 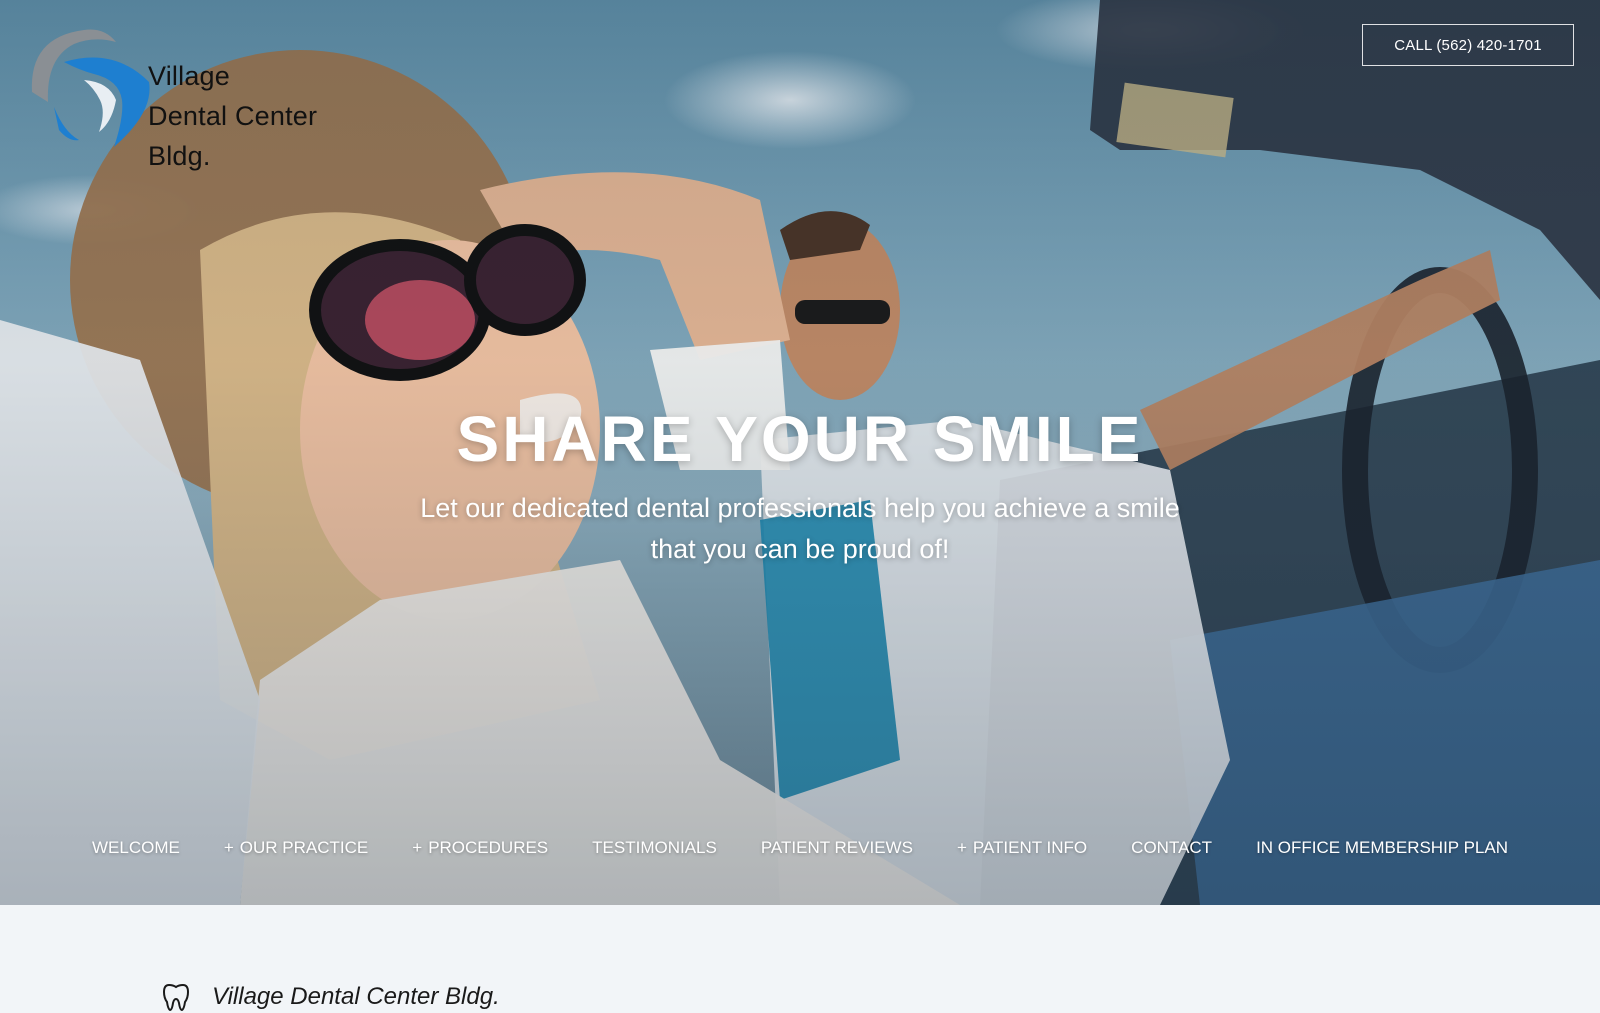 What do you see at coordinates (800, 439) in the screenshot?
I see `hero-headline: SHARE YOUR SMILE` at bounding box center [800, 439].